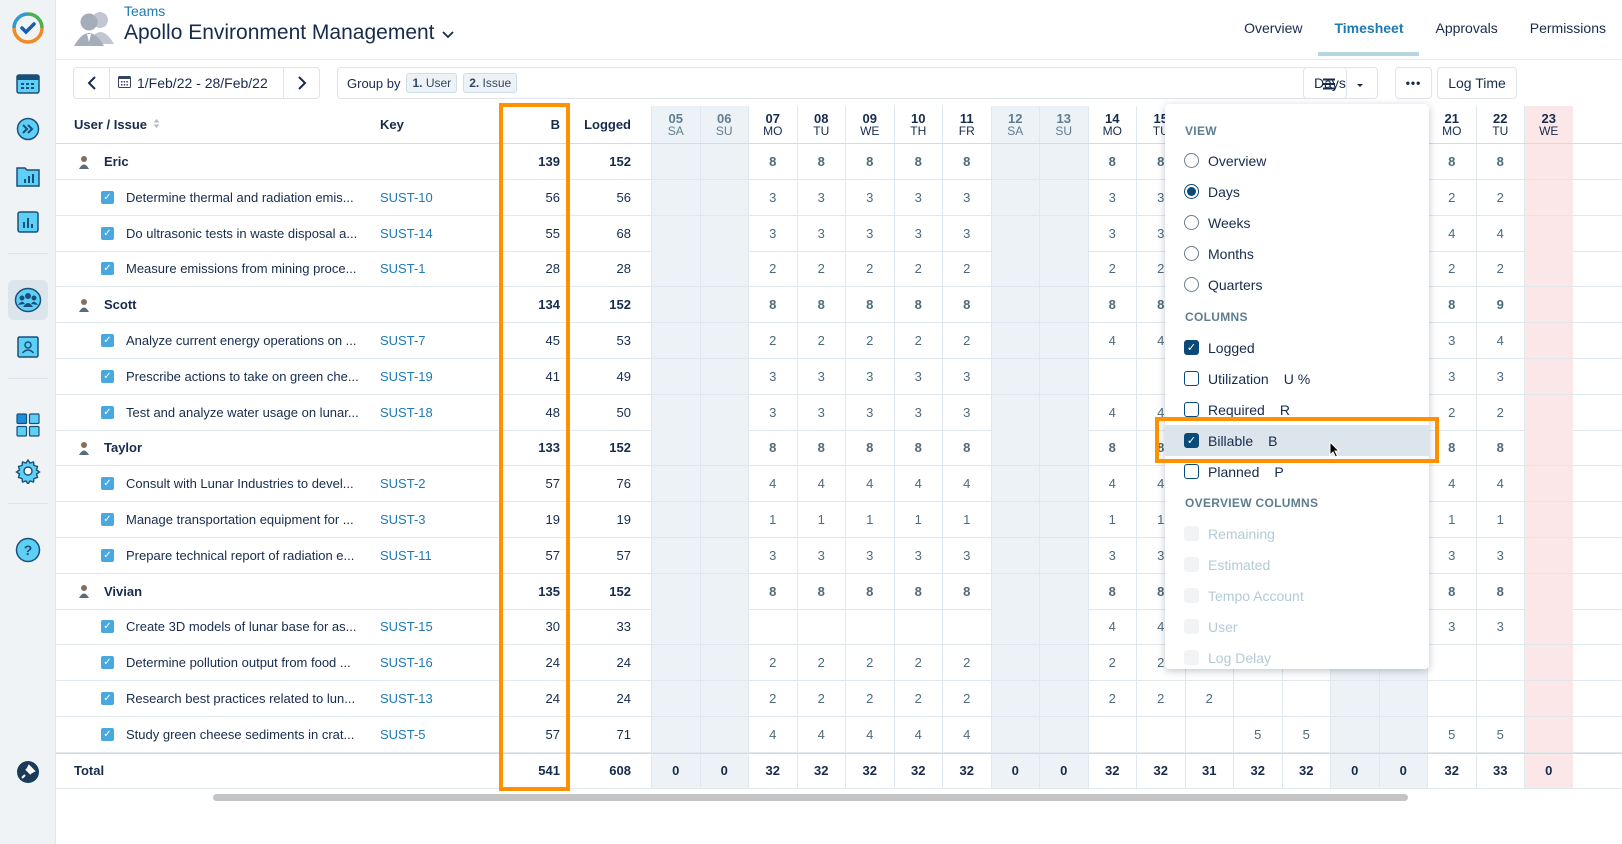 This screenshot has height=844, width=1622. I want to click on user-name-cell: Scott, so click(219, 304).